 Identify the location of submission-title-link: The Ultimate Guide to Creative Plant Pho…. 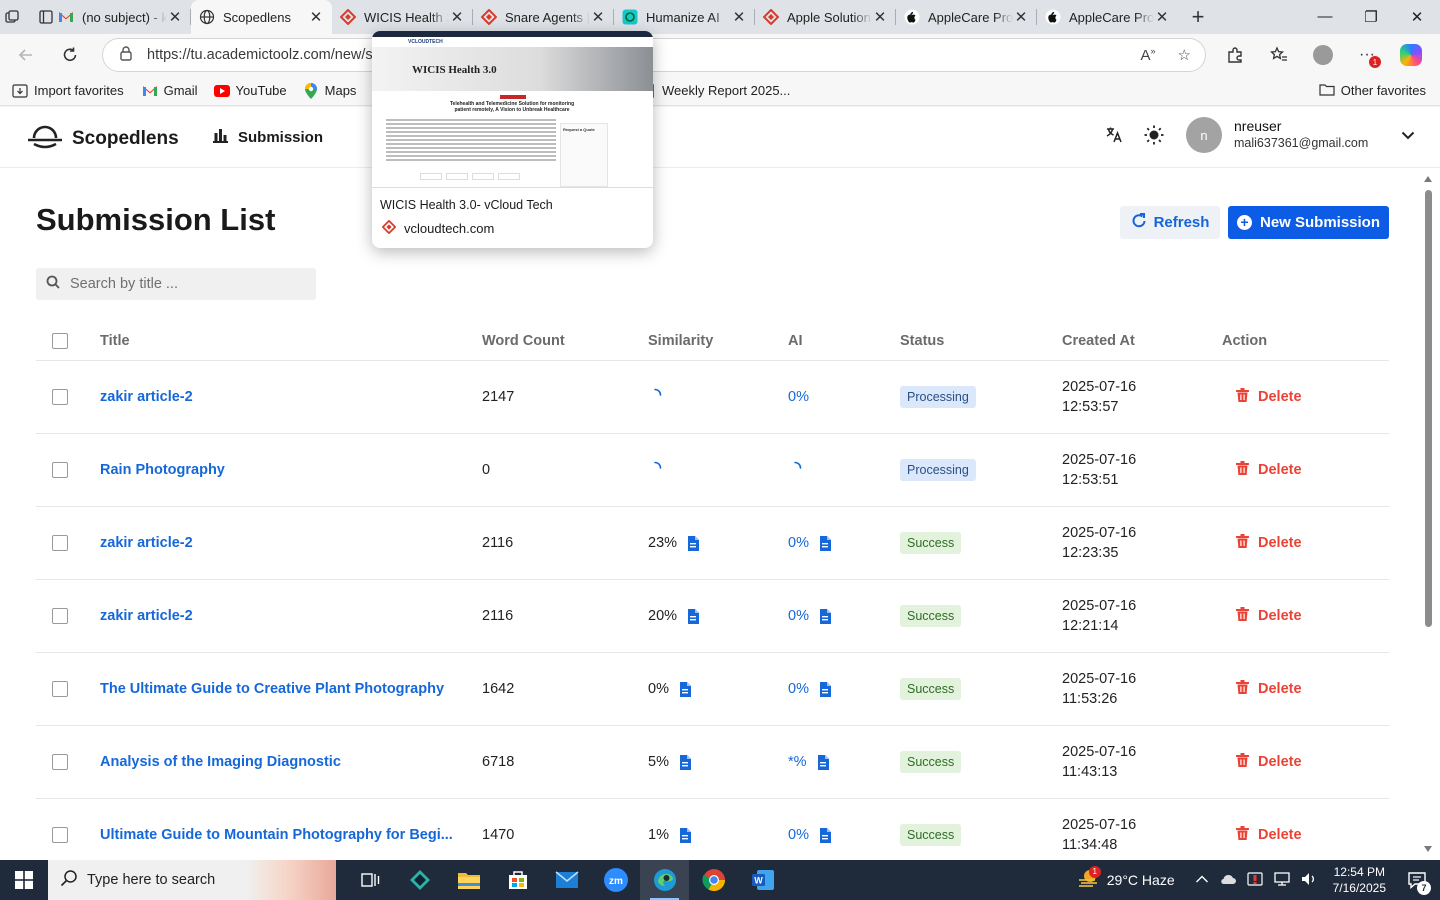
(272, 689).